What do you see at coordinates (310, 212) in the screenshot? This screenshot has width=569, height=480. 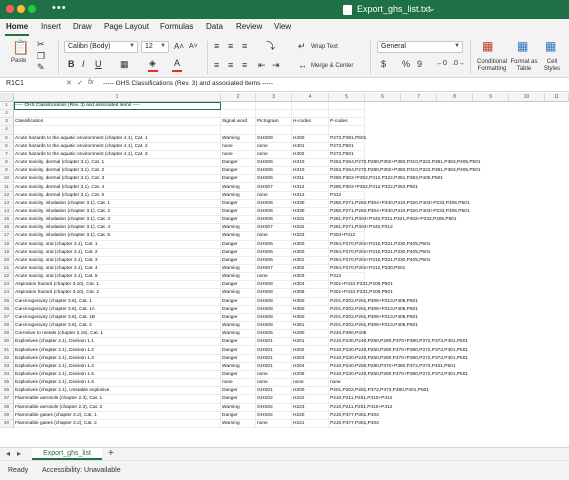 I see `table-cell: H330` at bounding box center [310, 212].